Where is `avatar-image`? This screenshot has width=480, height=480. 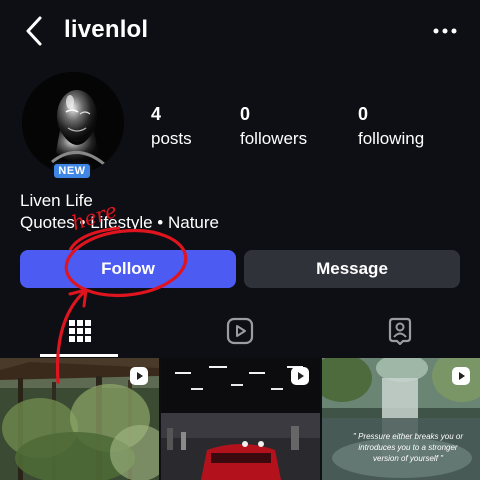
avatar-image is located at coordinates (73, 123).